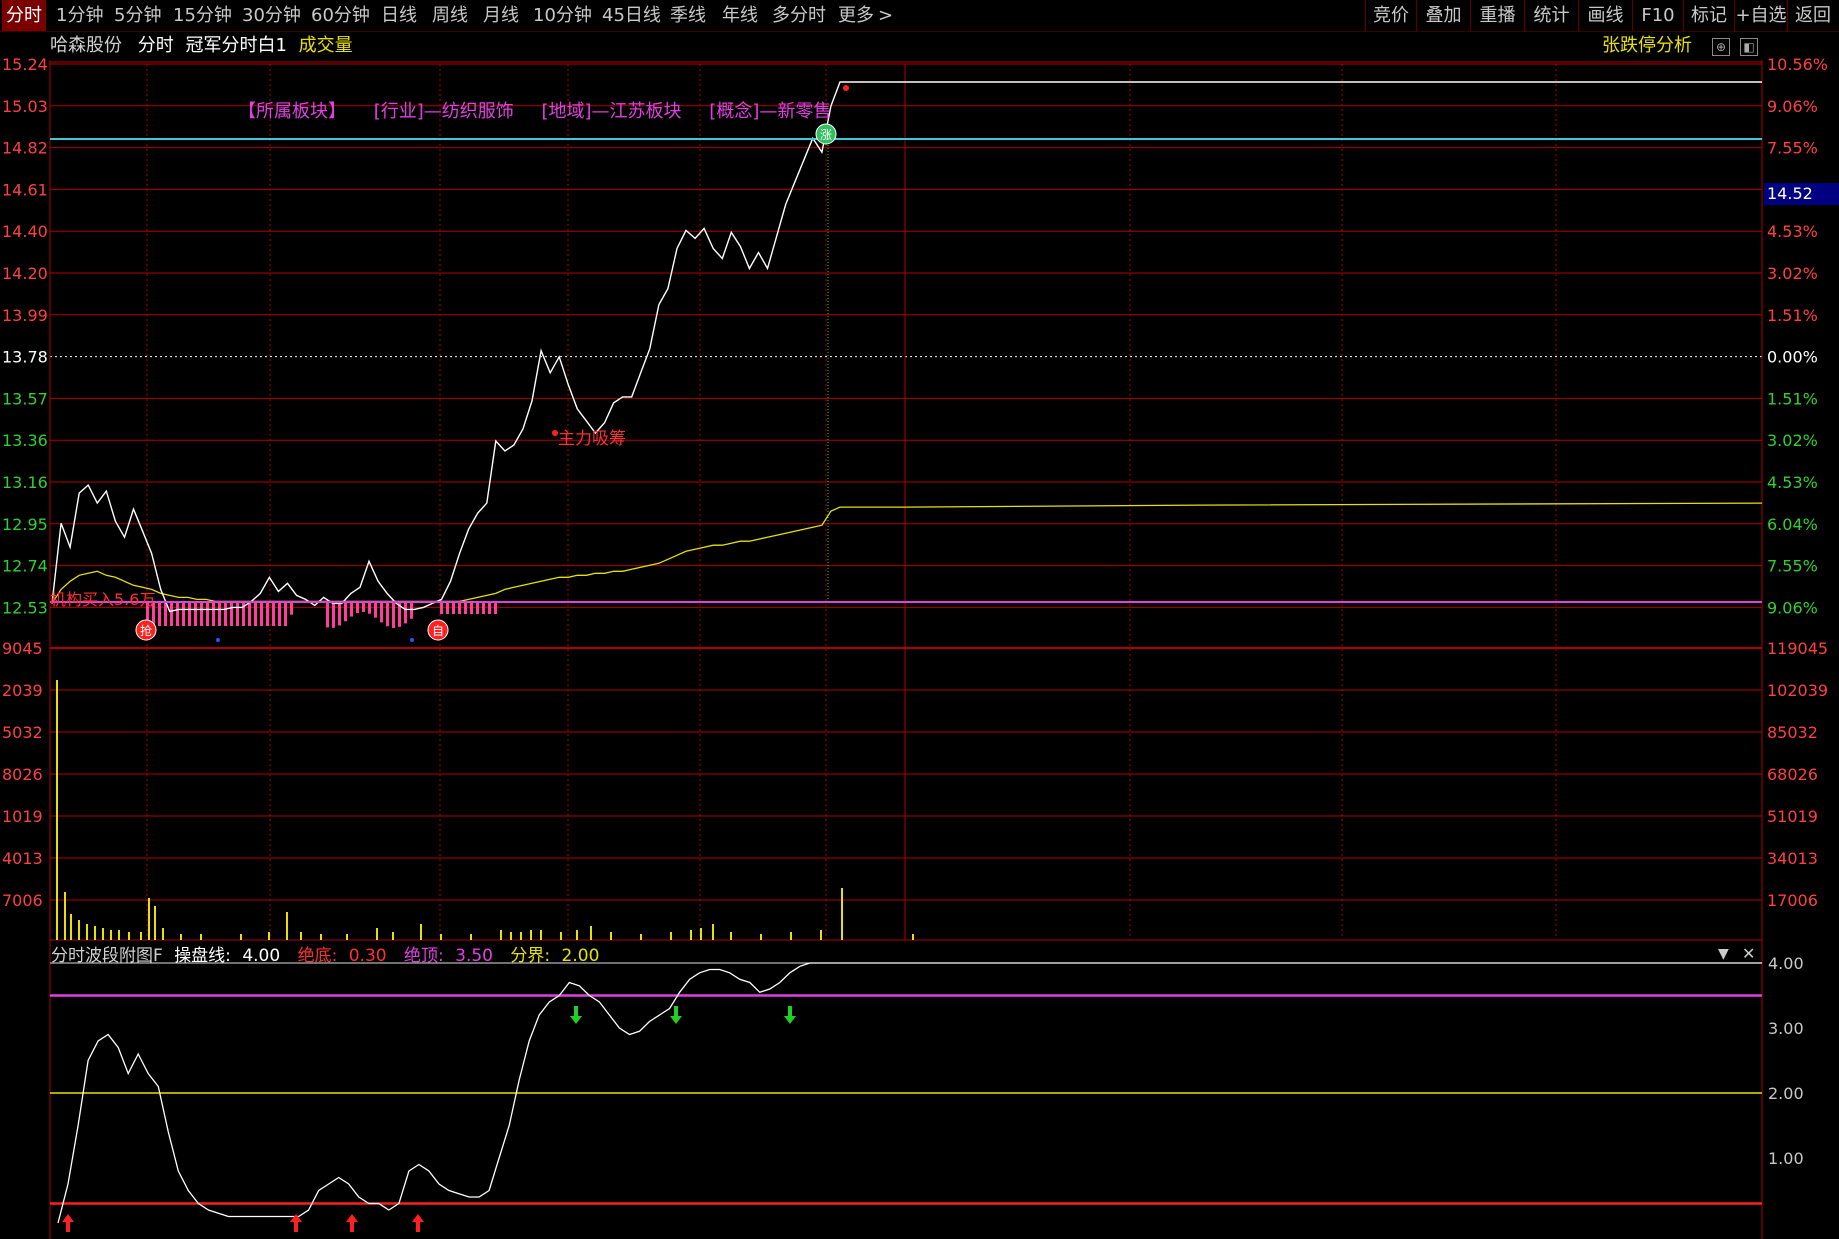 The width and height of the screenshot is (1839, 1239). Describe the element at coordinates (1797, 648) in the screenshot. I see `volume-tick-right: 119045` at that location.